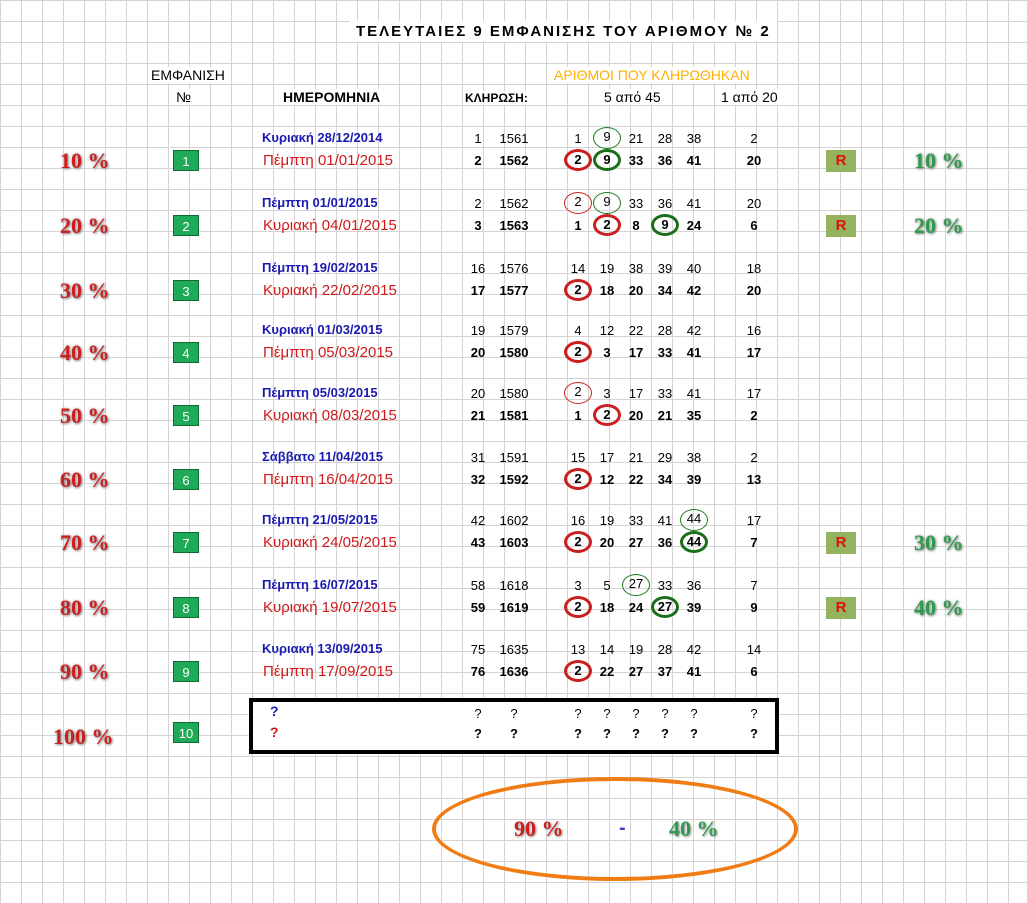 The height and width of the screenshot is (903, 1027). Describe the element at coordinates (478, 138) in the screenshot. I see `draw-index: 1` at that location.